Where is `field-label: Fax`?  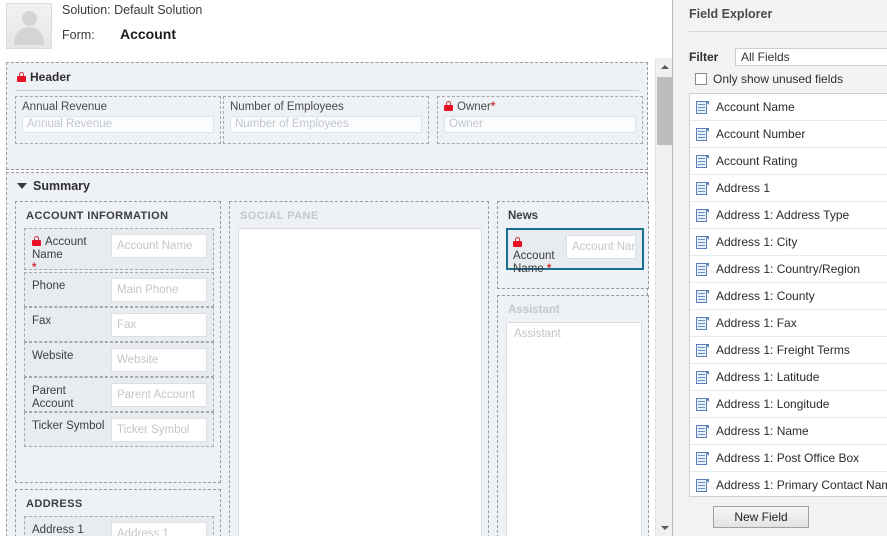 field-label: Fax is located at coordinates (42, 321).